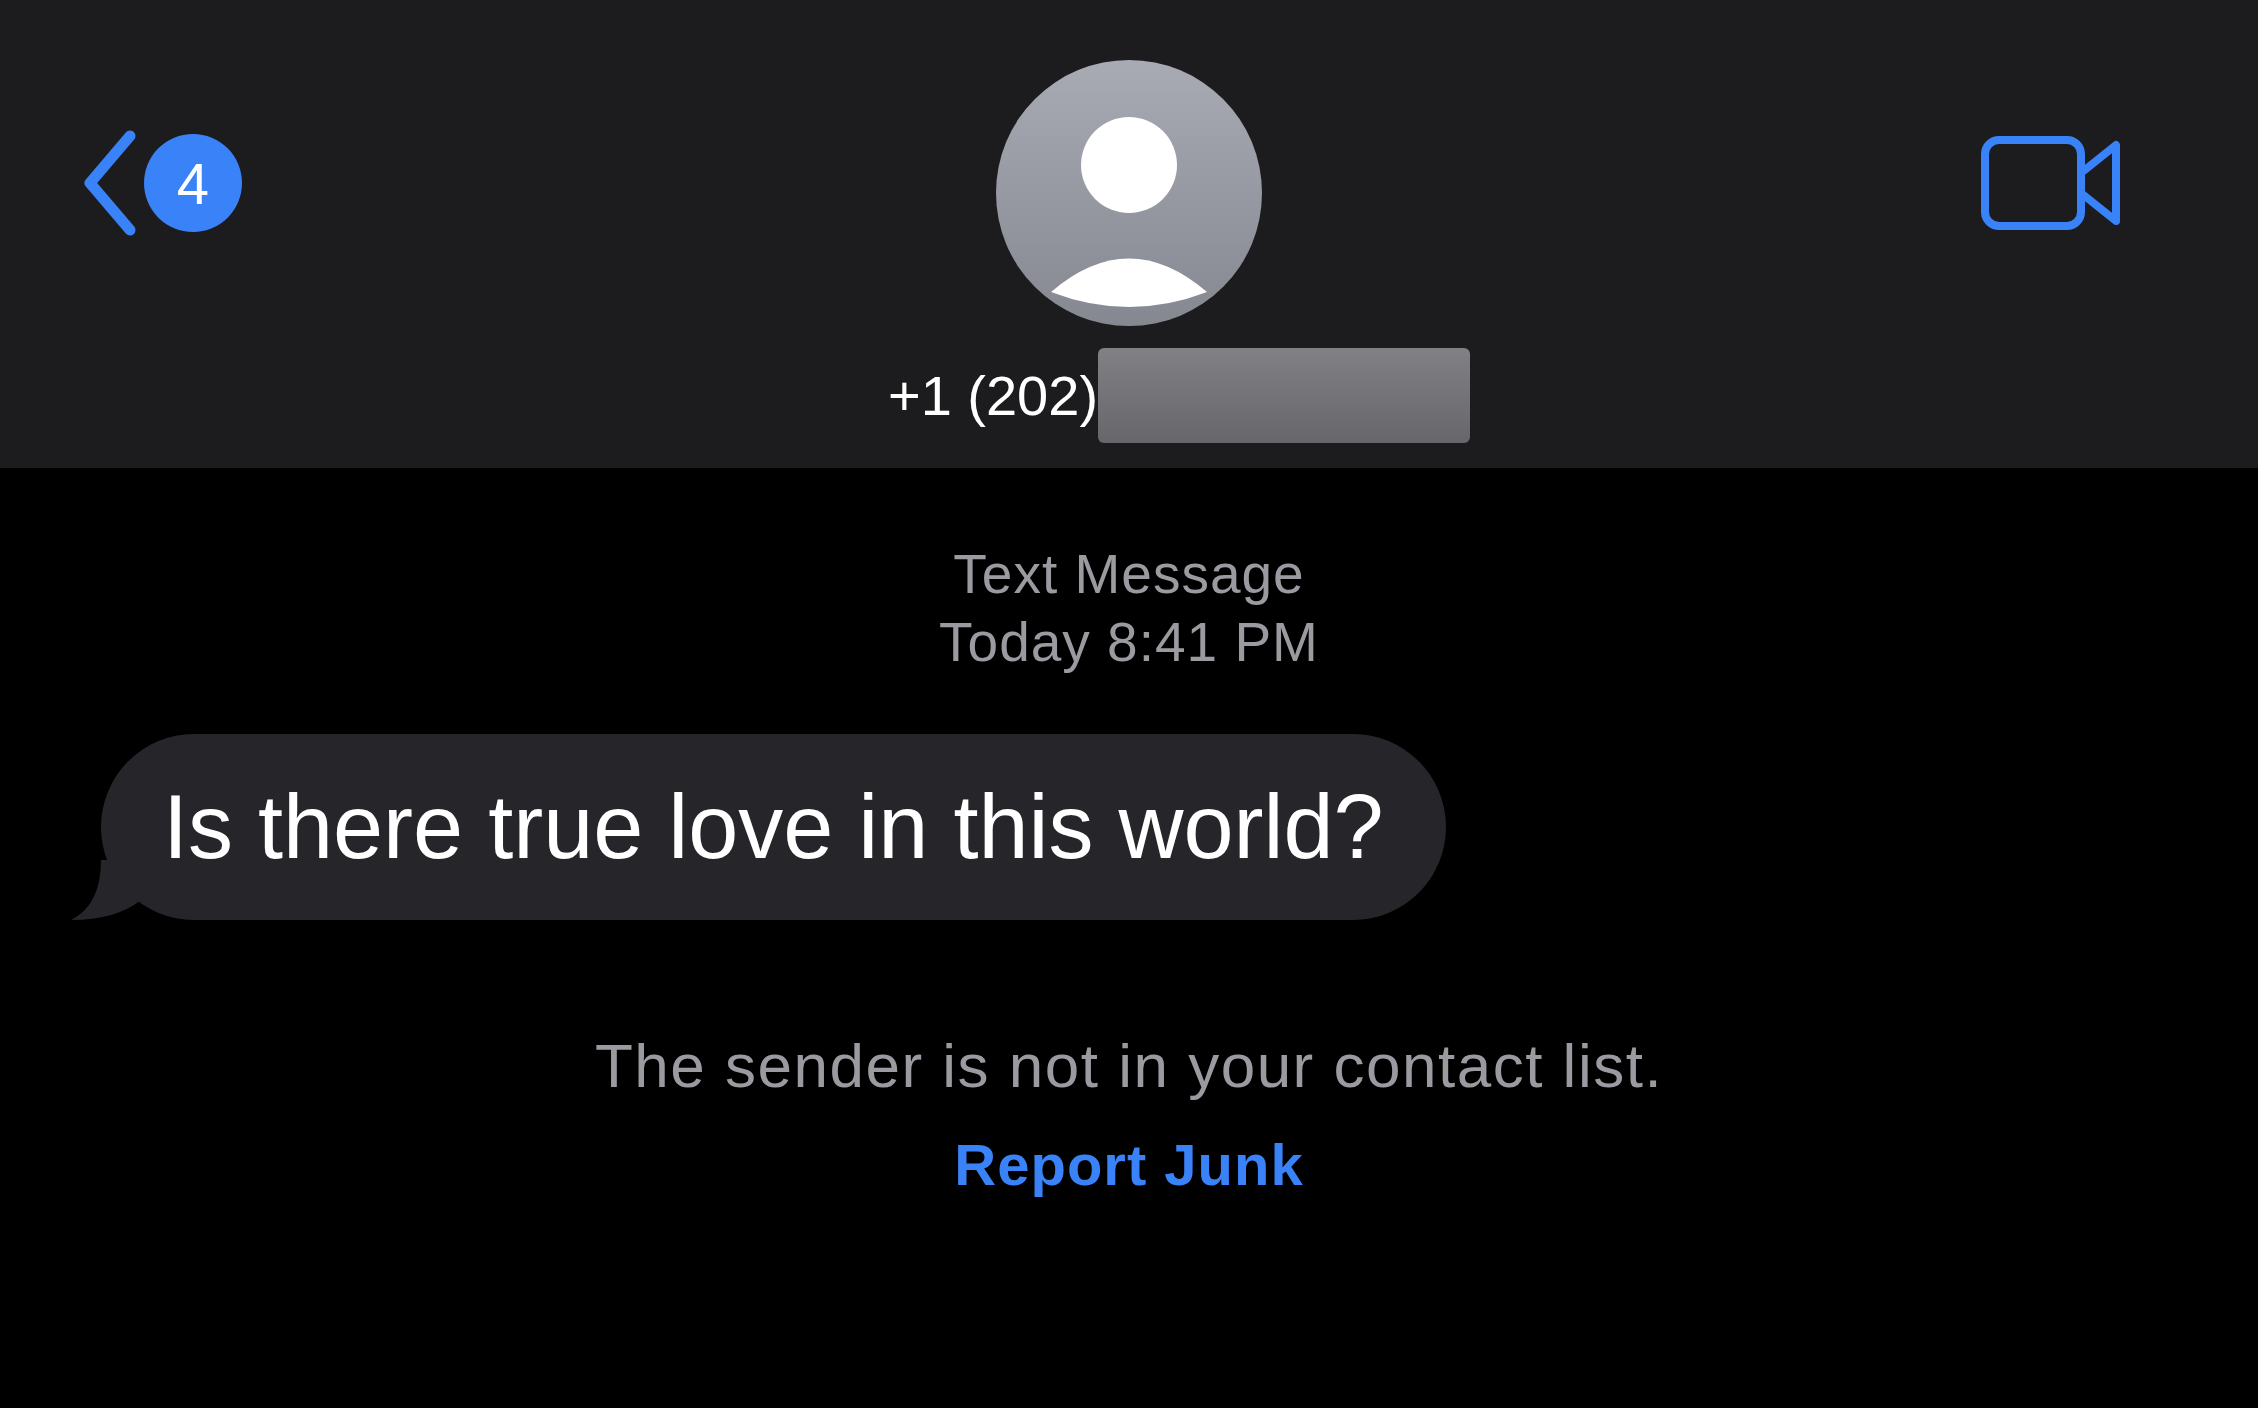  Describe the element at coordinates (1129, 1164) in the screenshot. I see `report-junk-link: Report Junk` at that location.